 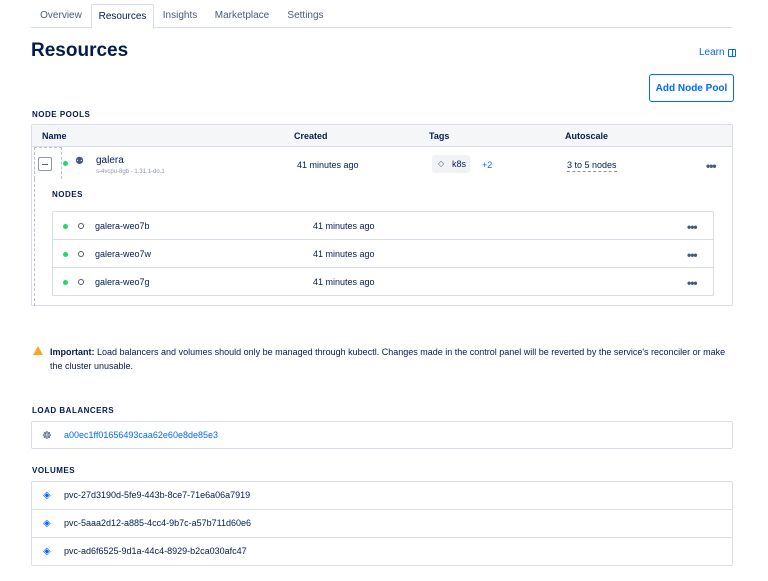 I want to click on tab-marketplace: Marketplace, so click(x=242, y=16).